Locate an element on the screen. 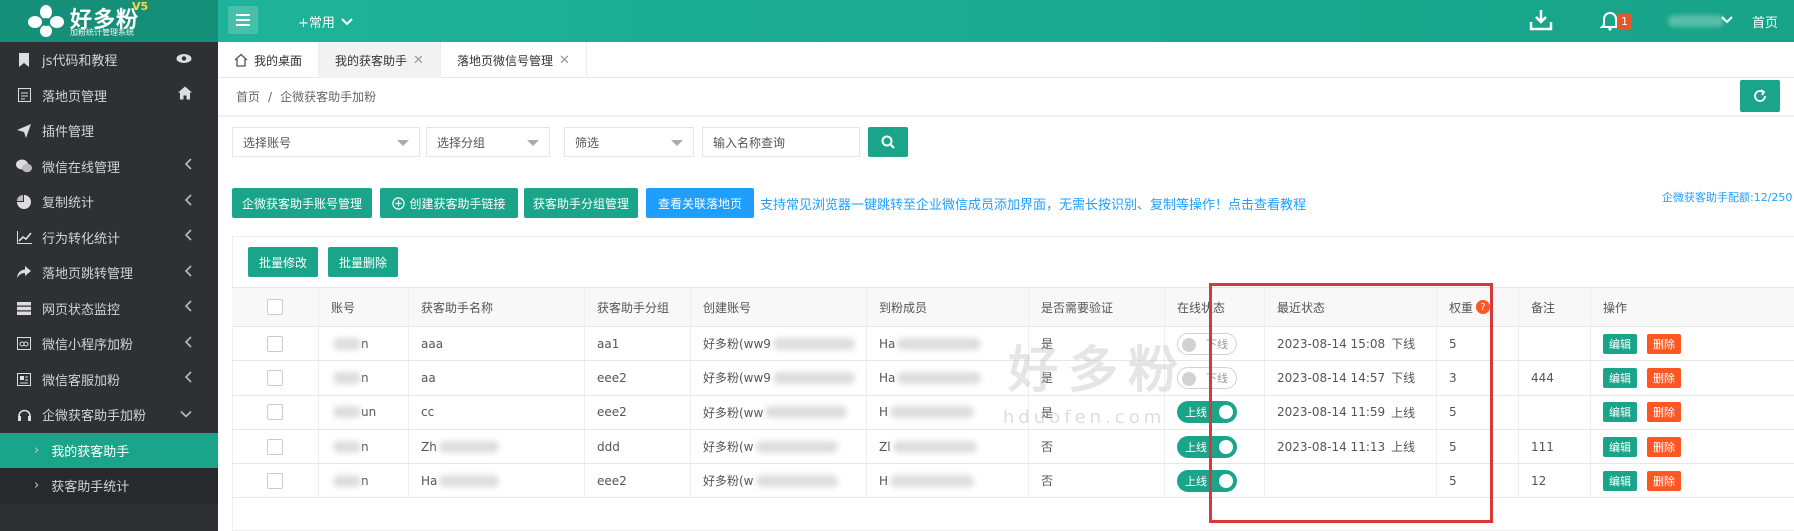 This screenshot has width=1794, height=531. recent-state: 上线 is located at coordinates (1403, 412).